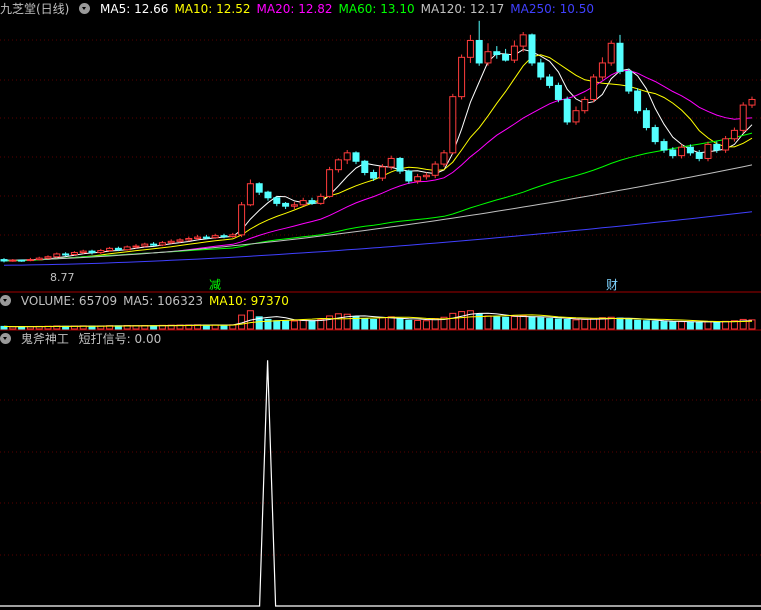 Image resolution: width=761 pixels, height=610 pixels. Describe the element at coordinates (462, 9) in the screenshot. I see `ma-label-4: MA120: 12.17` at that location.